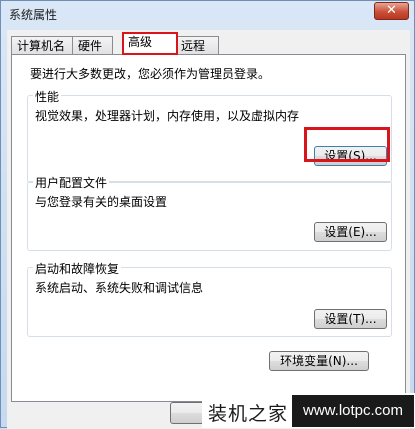 The width and height of the screenshot is (415, 429). I want to click on settings-button-highlight, so click(347, 144).